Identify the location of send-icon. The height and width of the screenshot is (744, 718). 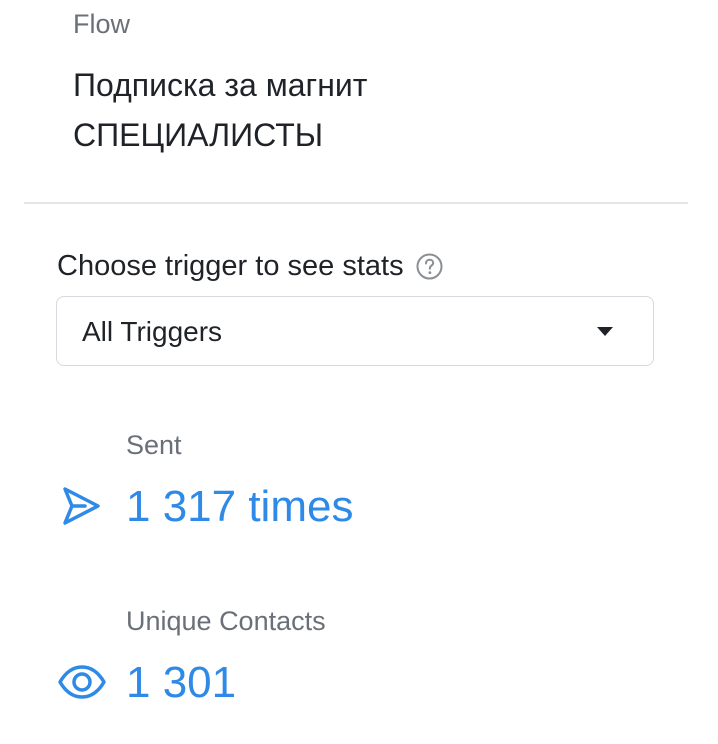
(81, 506).